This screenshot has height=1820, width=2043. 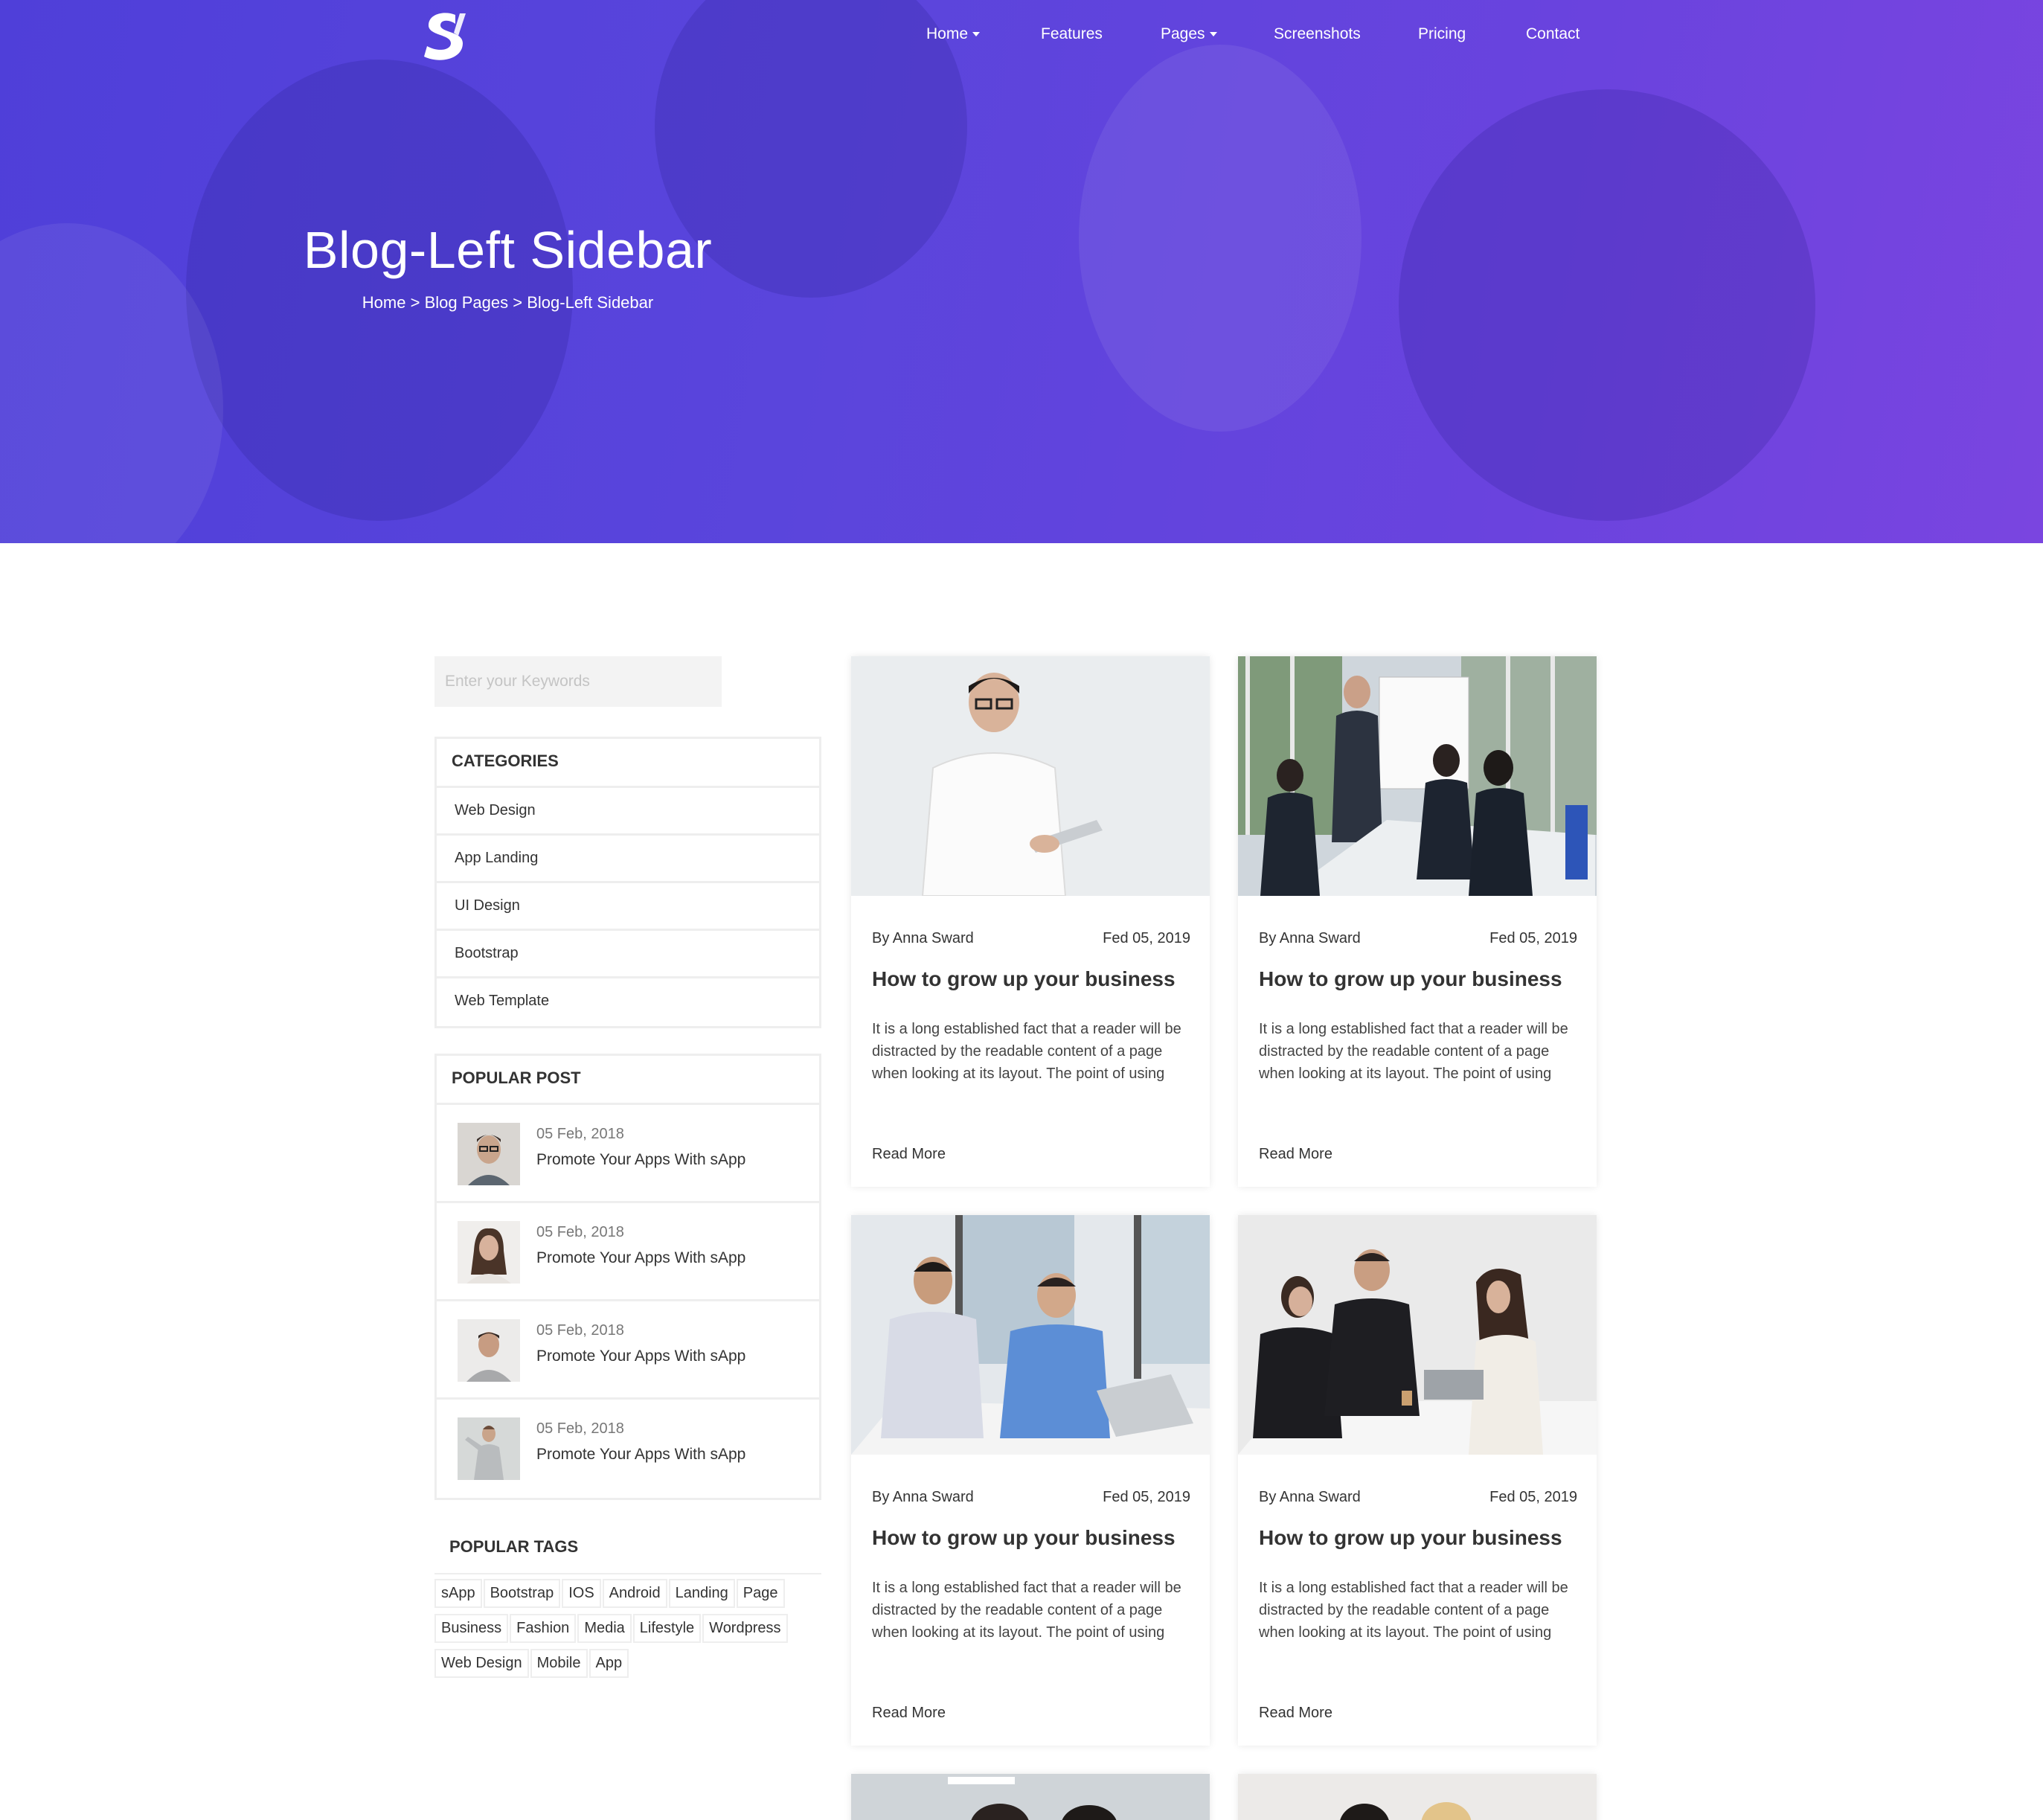 What do you see at coordinates (559, 1663) in the screenshot?
I see `tag: Mobile` at bounding box center [559, 1663].